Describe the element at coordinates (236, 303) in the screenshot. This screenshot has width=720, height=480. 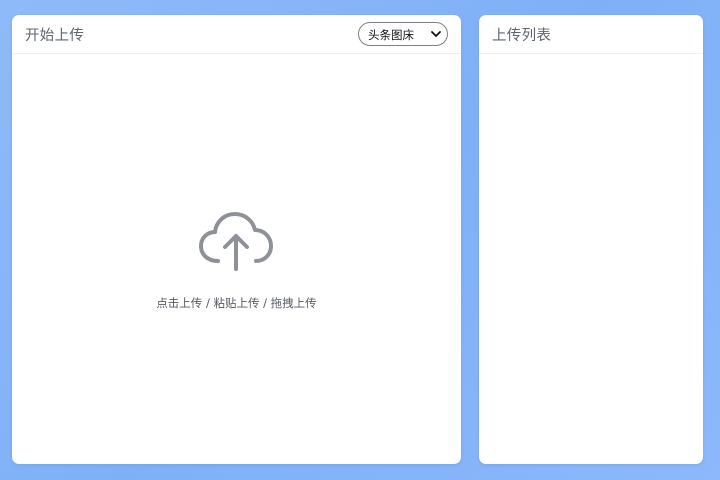
I see `upload-hint-text: 点击上传 / 粘贴上传 / 拖拽上传` at that location.